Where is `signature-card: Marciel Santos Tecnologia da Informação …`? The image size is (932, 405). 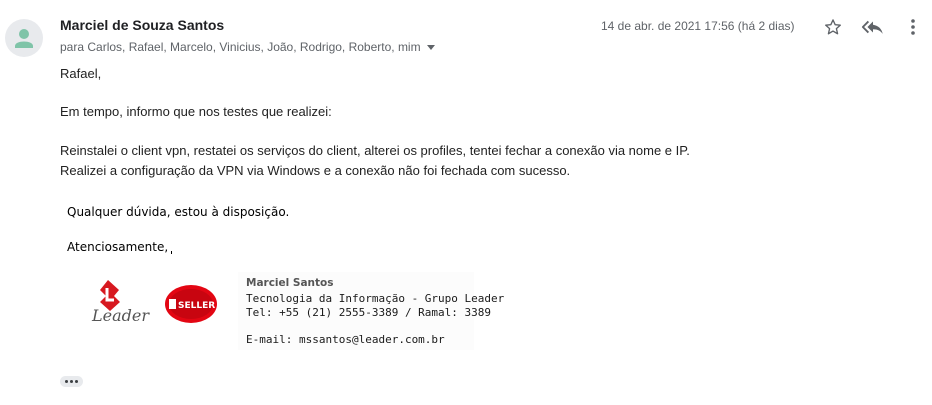 signature-card: Marciel Santos Tecnologia da Informação … is located at coordinates (371, 311).